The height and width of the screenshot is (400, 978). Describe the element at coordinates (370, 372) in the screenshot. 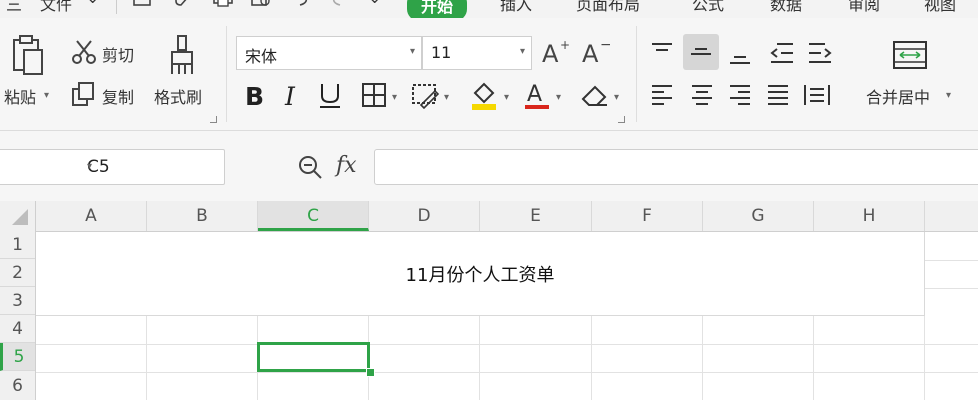

I see `fill-handle` at that location.